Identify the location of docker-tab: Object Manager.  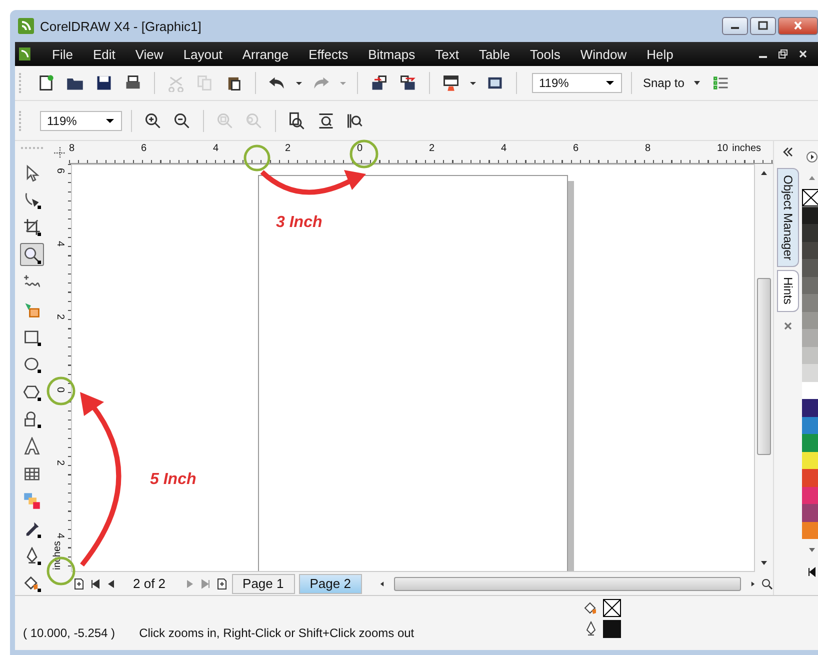
(788, 218).